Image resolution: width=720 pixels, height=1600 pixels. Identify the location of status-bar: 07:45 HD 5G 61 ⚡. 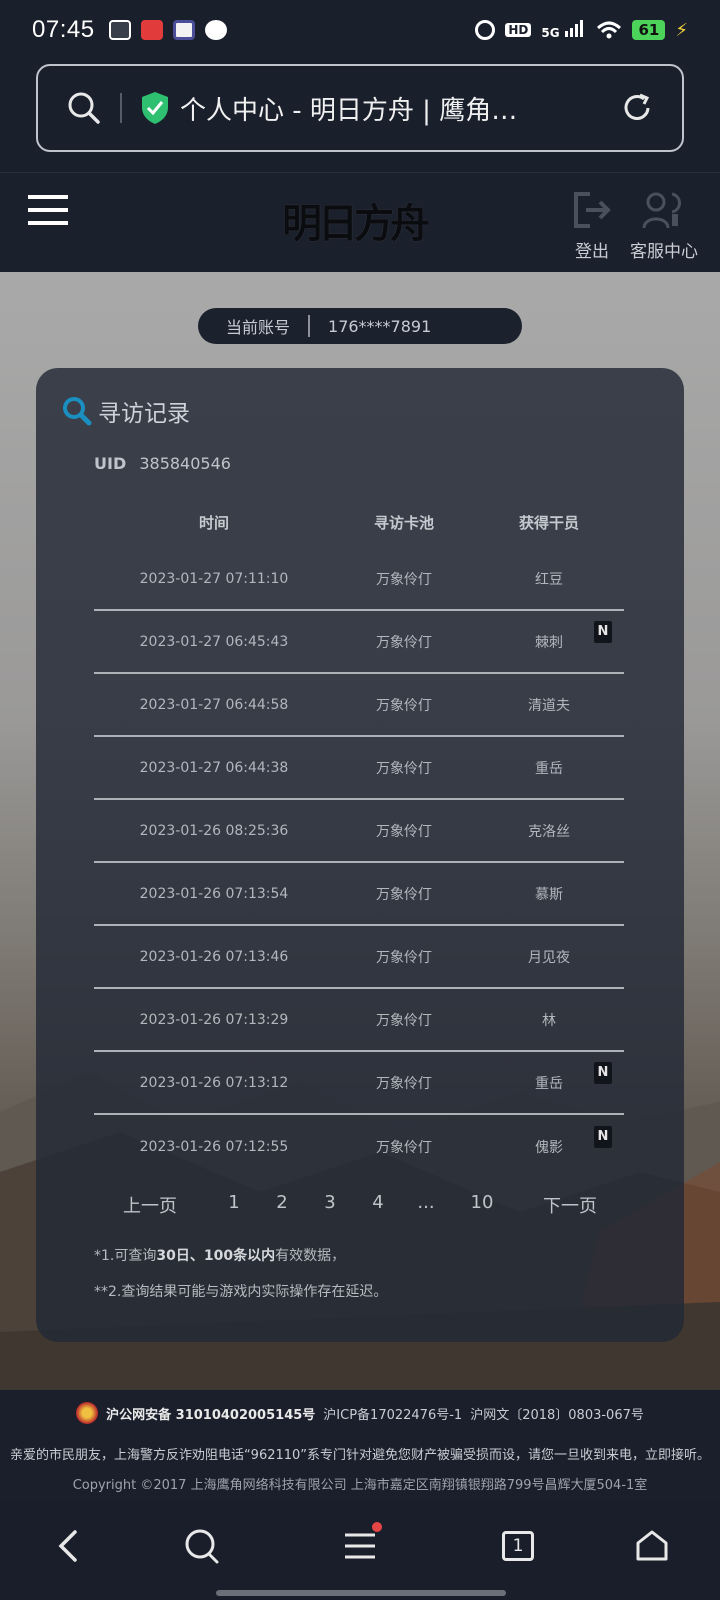
(360, 30).